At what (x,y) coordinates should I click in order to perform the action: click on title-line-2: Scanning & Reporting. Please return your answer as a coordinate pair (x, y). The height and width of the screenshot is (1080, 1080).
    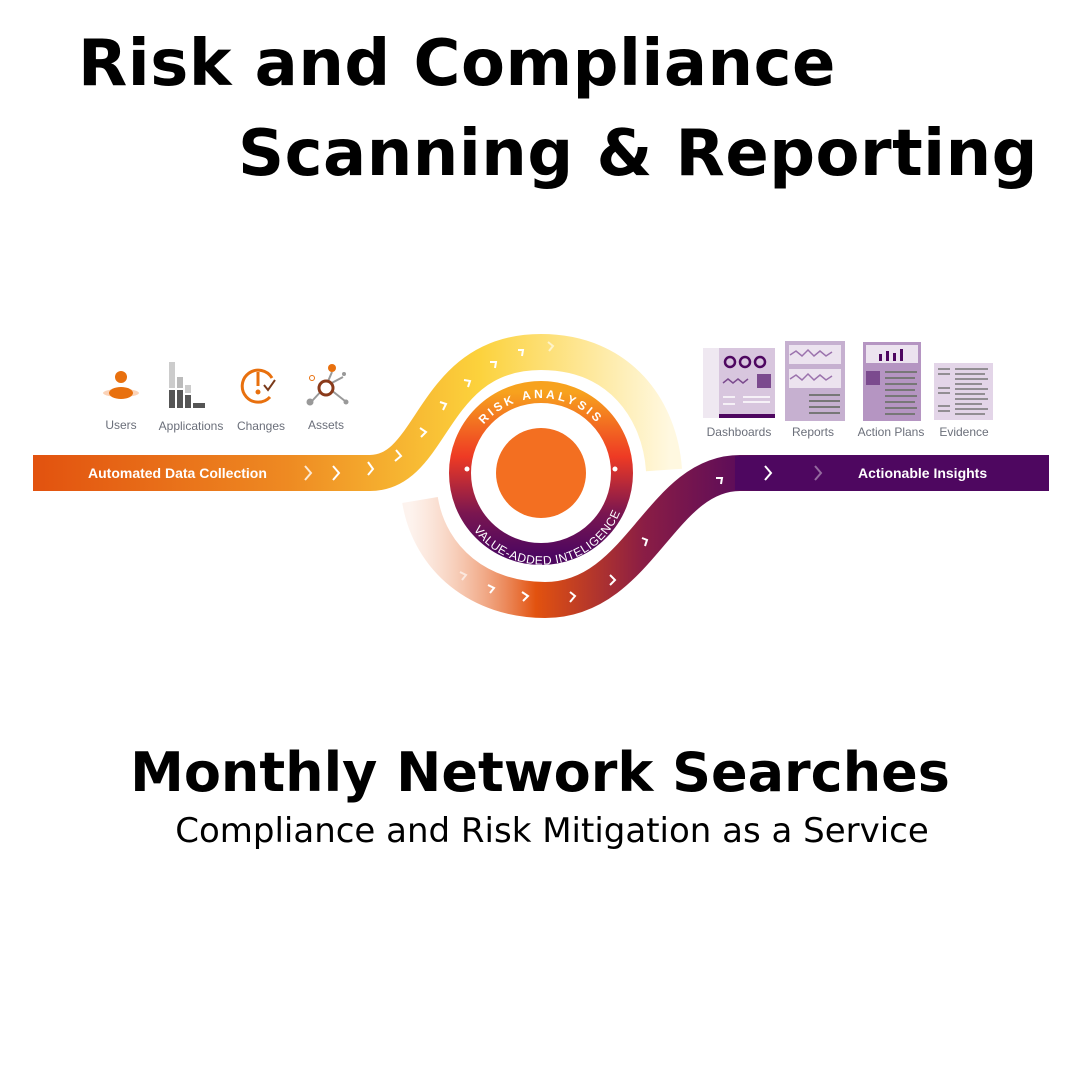
    Looking at the image, I should click on (638, 154).